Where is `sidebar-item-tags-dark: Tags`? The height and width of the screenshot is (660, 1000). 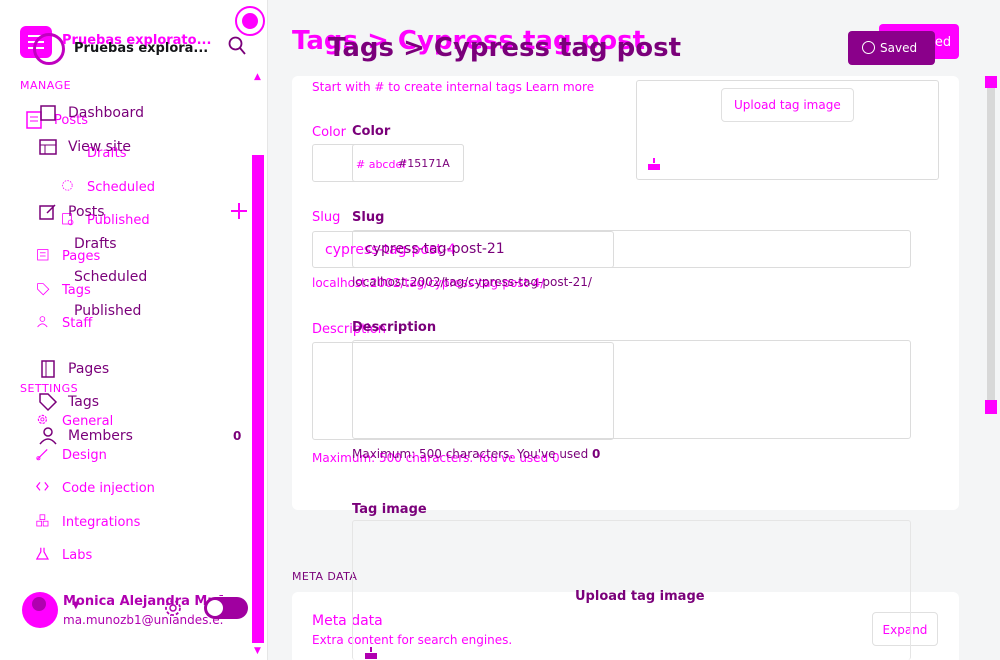 sidebar-item-tags-dark: Tags is located at coordinates (68, 402).